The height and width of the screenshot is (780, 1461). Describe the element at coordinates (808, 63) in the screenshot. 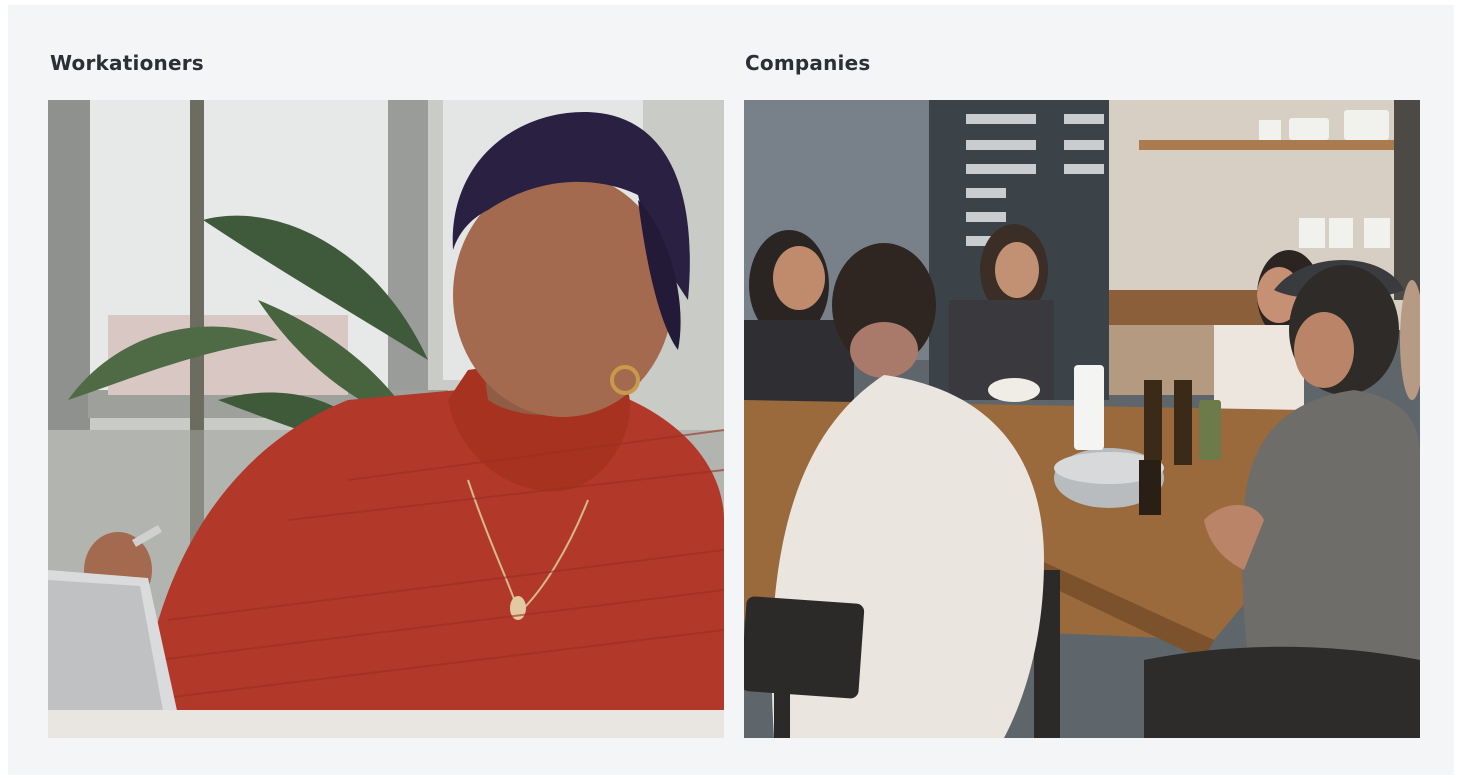

I see `companies-title: Companies` at that location.